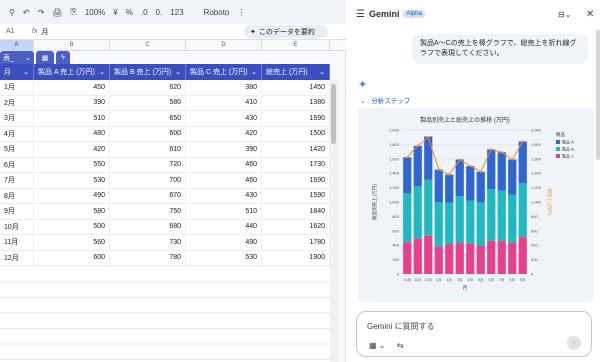 Image resolution: width=604 pixels, height=362 pixels. What do you see at coordinates (165, 314) in the screenshot?
I see `empty-grid` at bounding box center [165, 314].